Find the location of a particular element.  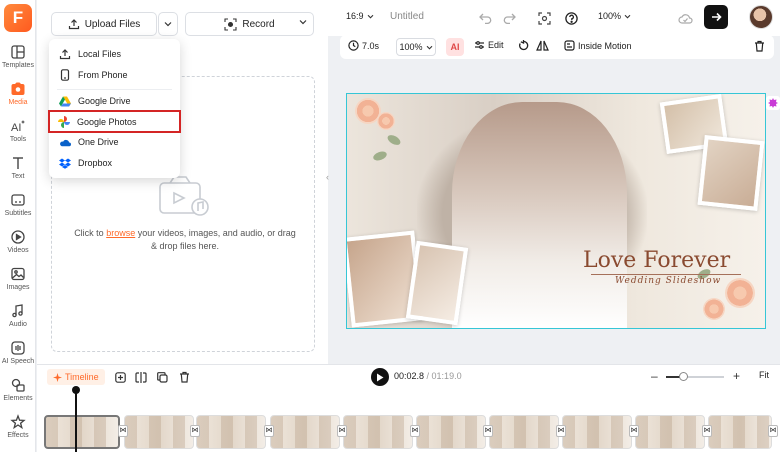

rail-item-text: Text is located at coordinates (18, 172).